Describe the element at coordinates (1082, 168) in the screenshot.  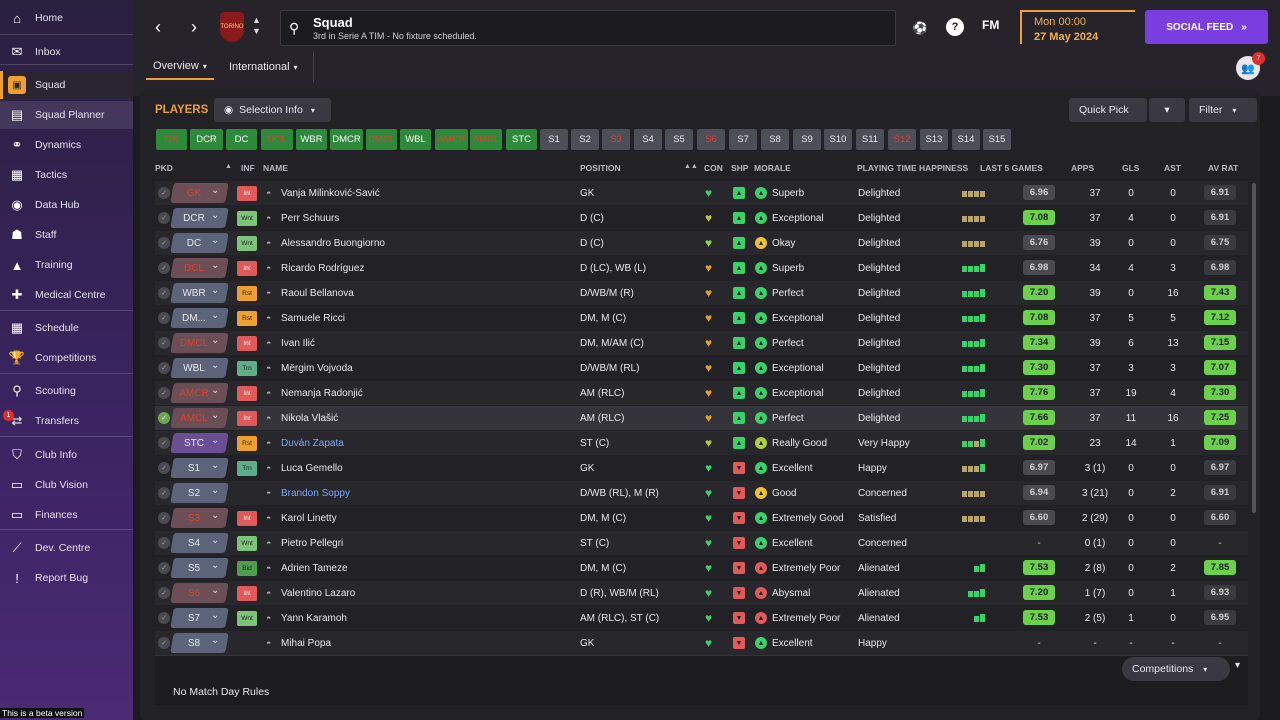
I see `col-apps: APPS` at that location.